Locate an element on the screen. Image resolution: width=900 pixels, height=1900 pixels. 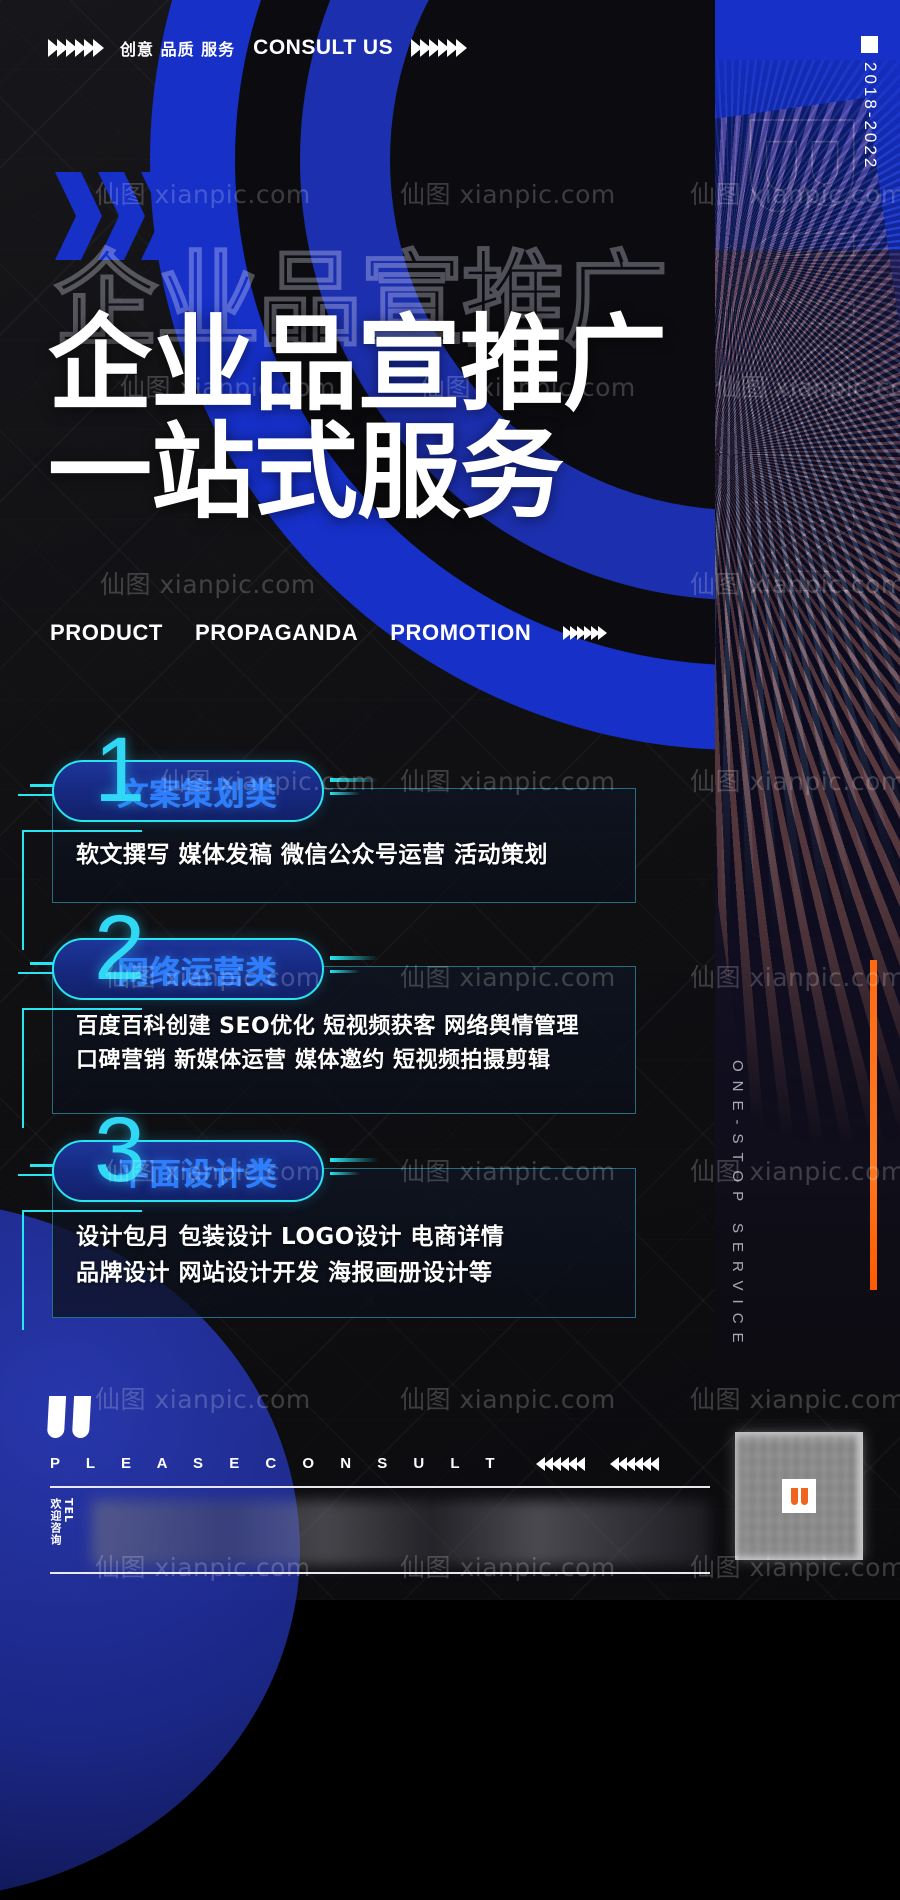
service-pill-label-2: 网络运营类 is located at coordinates (197, 972).